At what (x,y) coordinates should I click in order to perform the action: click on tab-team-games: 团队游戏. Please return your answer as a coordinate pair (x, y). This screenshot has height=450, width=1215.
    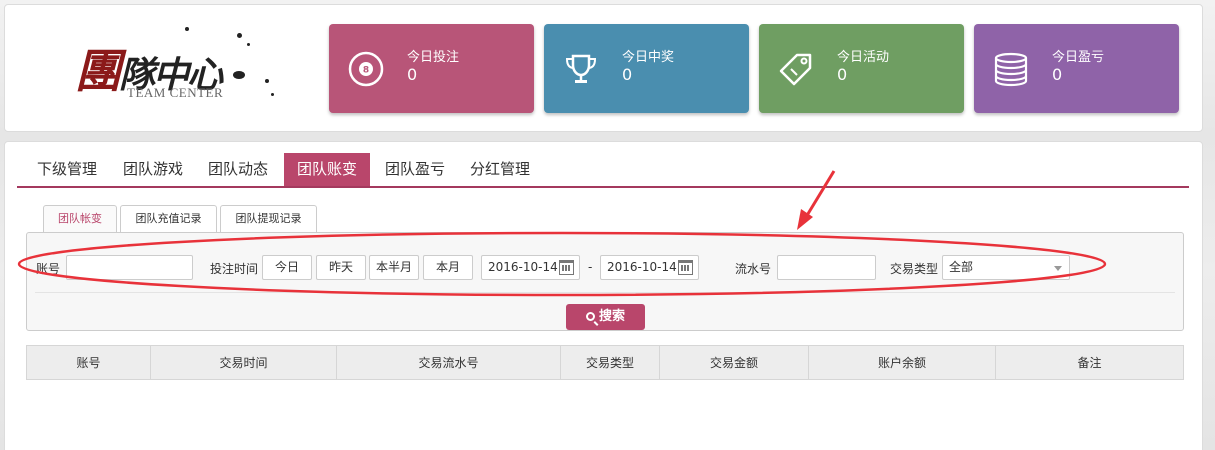
    Looking at the image, I should click on (153, 169).